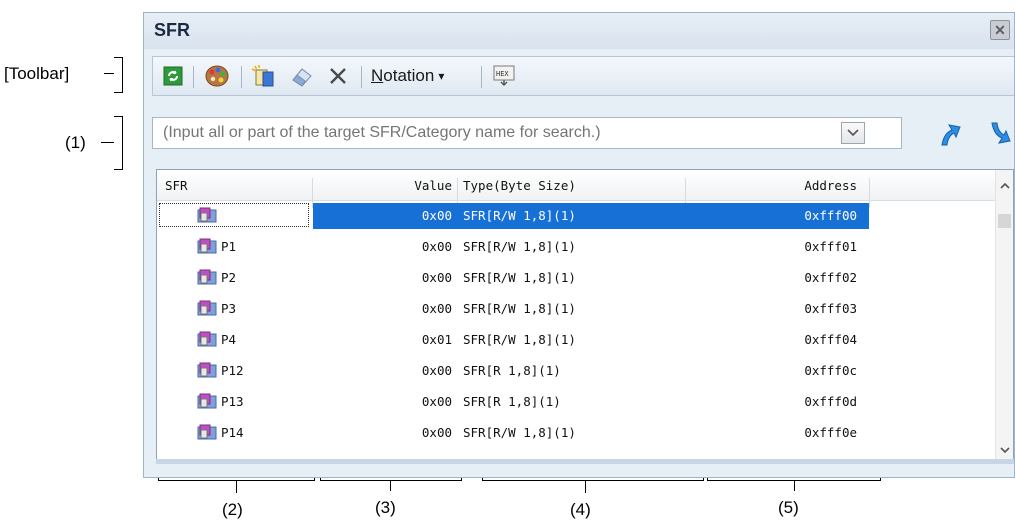 Image resolution: width=1015 pixels, height=527 pixels. I want to click on notation-menu: Notation ▾, so click(426, 76).